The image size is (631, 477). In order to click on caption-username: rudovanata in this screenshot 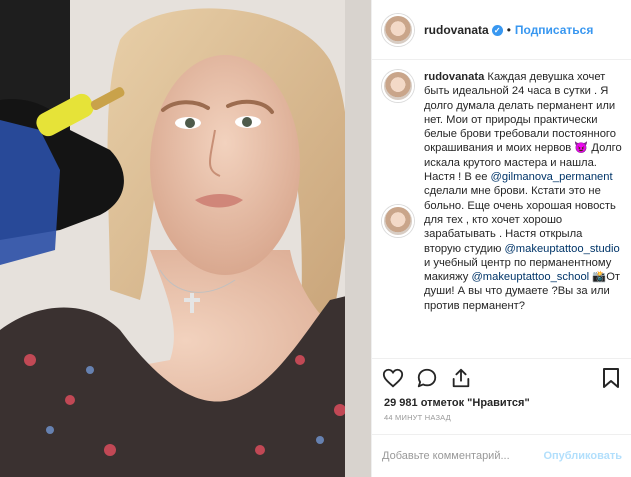, I will do `click(454, 77)`.